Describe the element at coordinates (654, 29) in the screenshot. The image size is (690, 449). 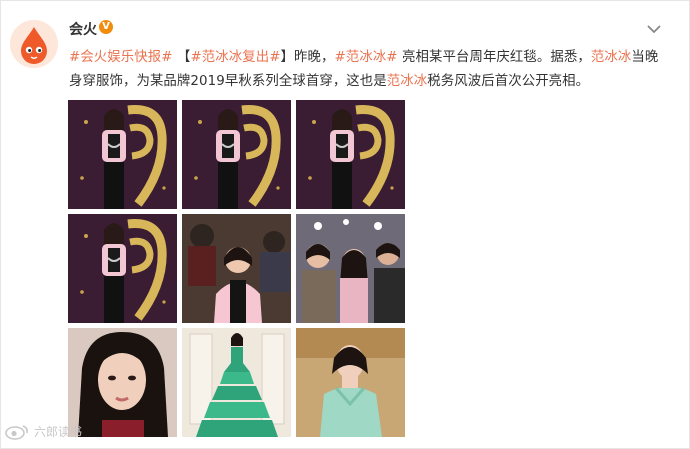
I see `chevron-down-icon` at that location.